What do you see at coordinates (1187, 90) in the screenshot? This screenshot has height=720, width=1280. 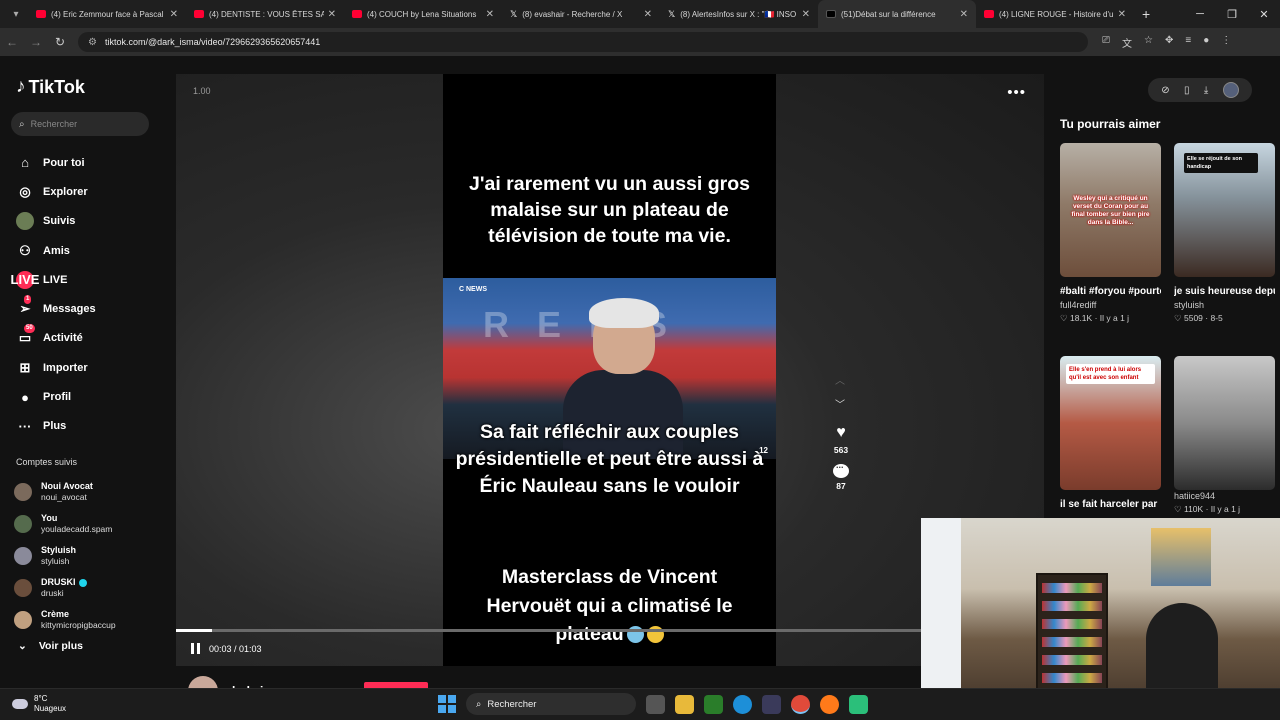 I see `mobile-view-icon: ▯` at bounding box center [1187, 90].